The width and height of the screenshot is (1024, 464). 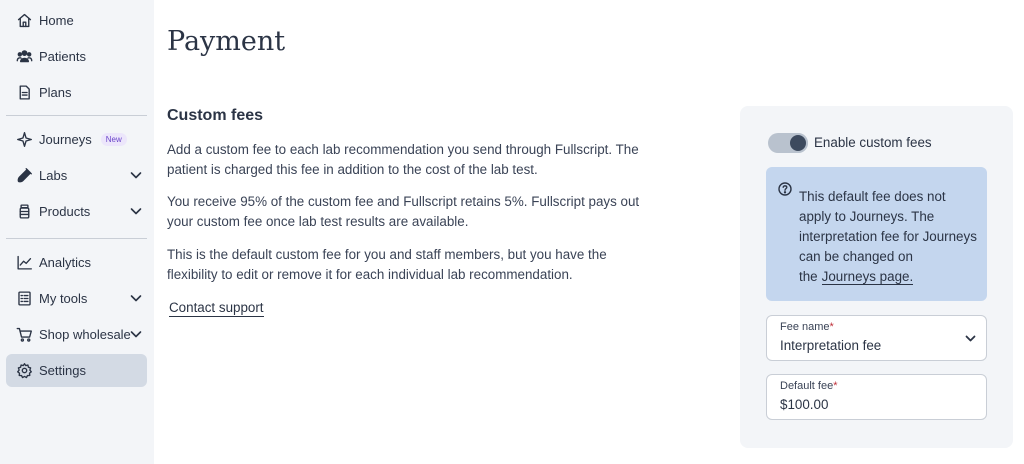 I want to click on contact-support-link: Contact support, so click(x=216, y=308).